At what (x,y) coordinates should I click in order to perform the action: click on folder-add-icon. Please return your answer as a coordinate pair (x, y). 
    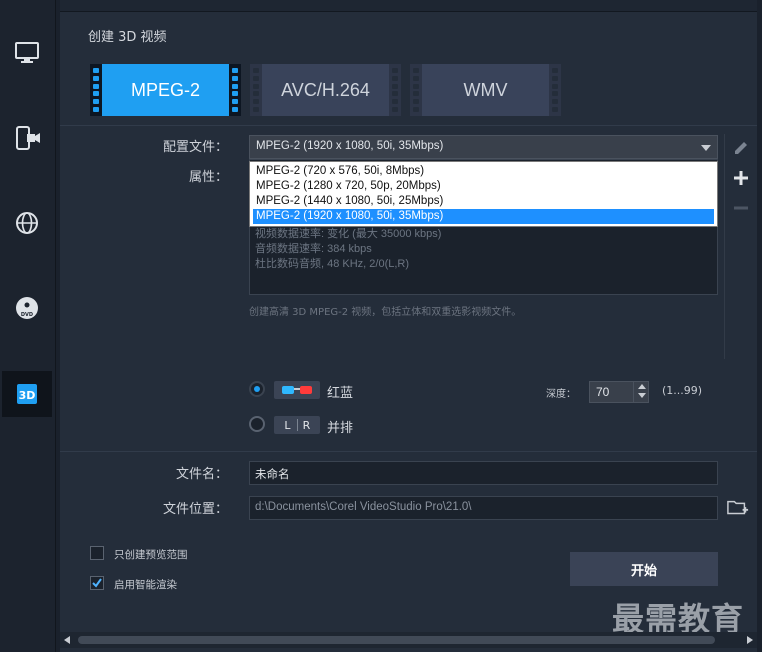
    Looking at the image, I should click on (738, 507).